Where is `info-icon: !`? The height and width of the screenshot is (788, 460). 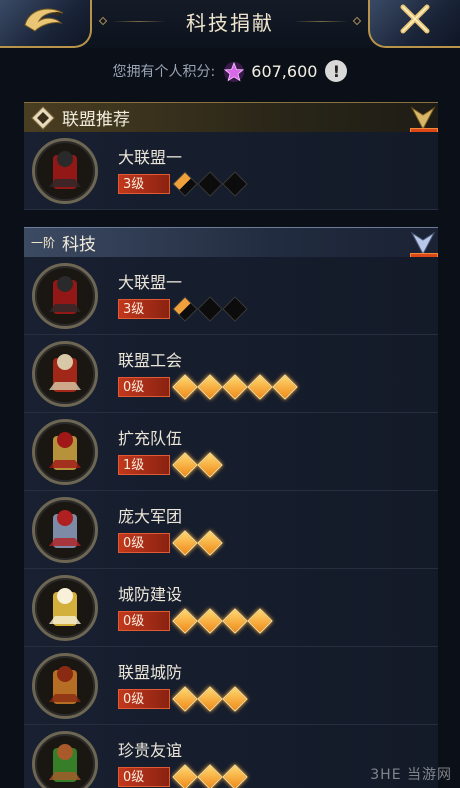
info-icon: ! is located at coordinates (336, 71).